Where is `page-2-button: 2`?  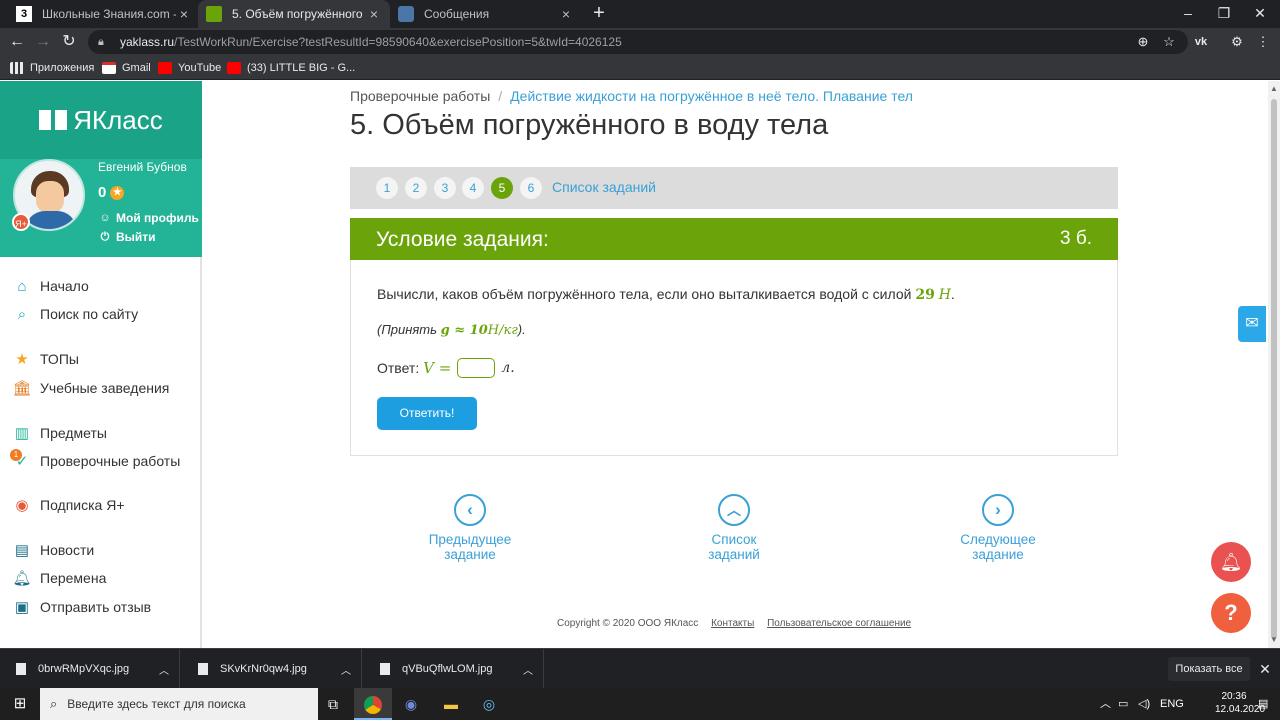 page-2-button: 2 is located at coordinates (416, 188).